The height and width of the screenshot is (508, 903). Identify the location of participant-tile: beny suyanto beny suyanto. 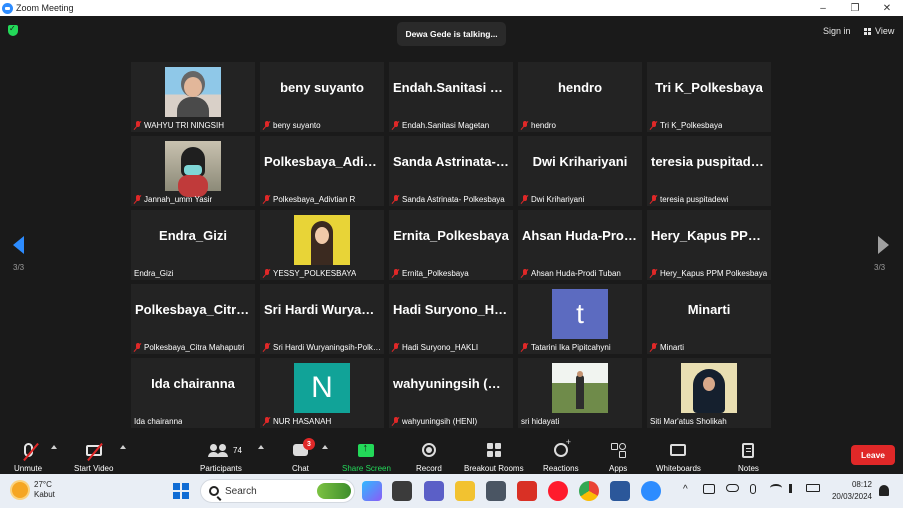
(322, 97).